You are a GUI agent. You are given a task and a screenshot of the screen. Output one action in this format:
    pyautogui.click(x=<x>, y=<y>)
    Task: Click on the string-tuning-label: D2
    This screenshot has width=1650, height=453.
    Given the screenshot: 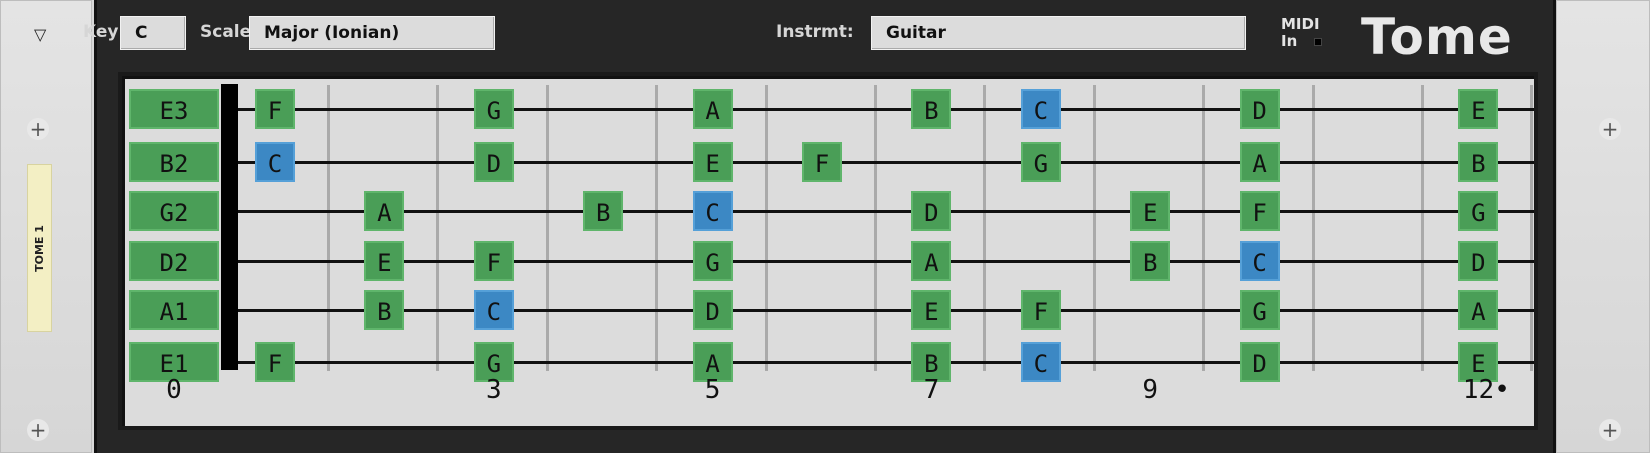 What is the action you would take?
    pyautogui.click(x=174, y=261)
    